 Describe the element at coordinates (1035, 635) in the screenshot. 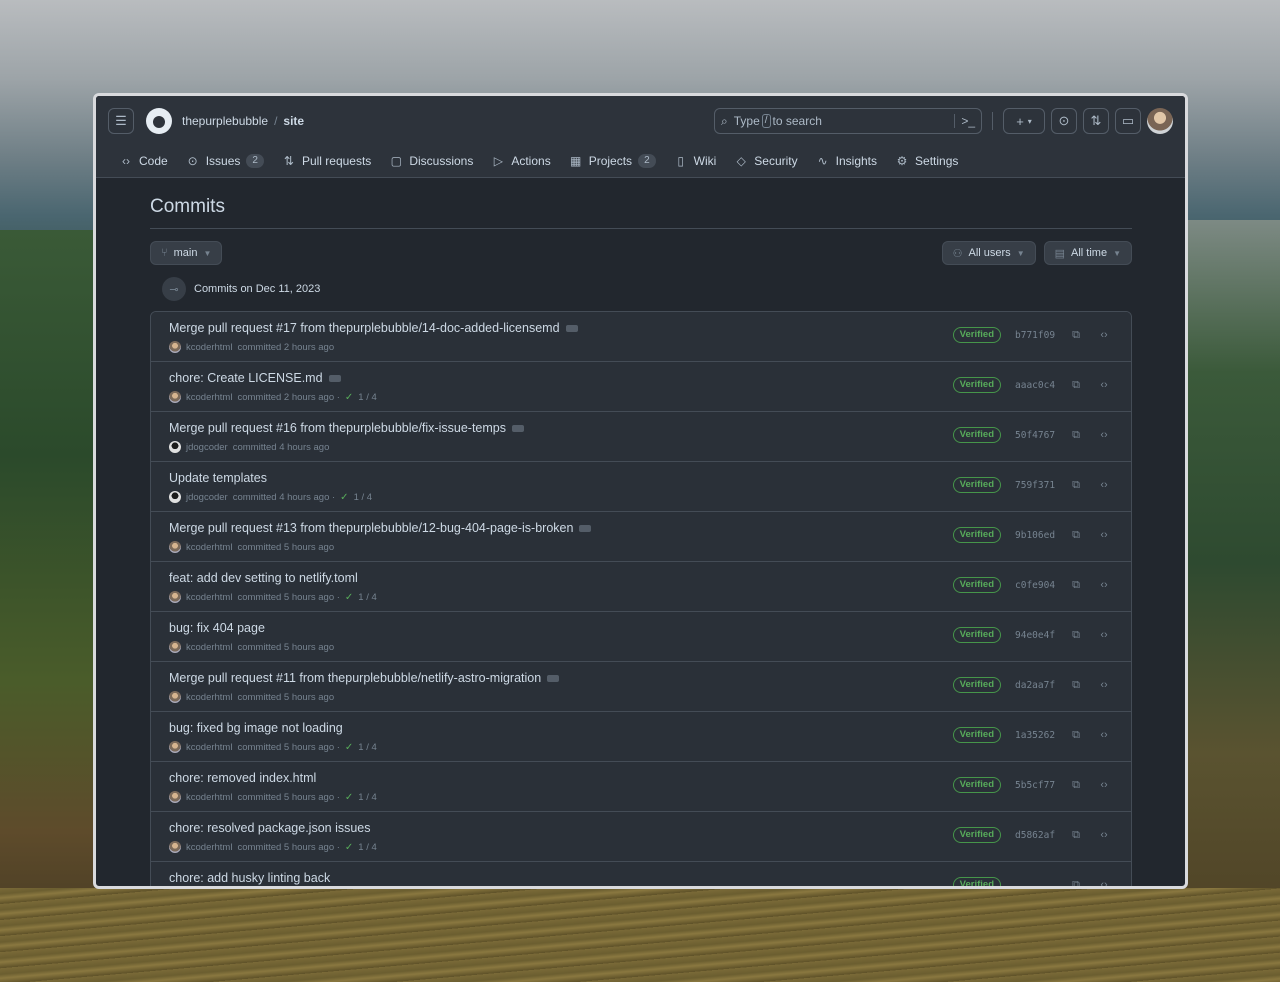

I see `commit-sha-link: 94e0e4f` at that location.